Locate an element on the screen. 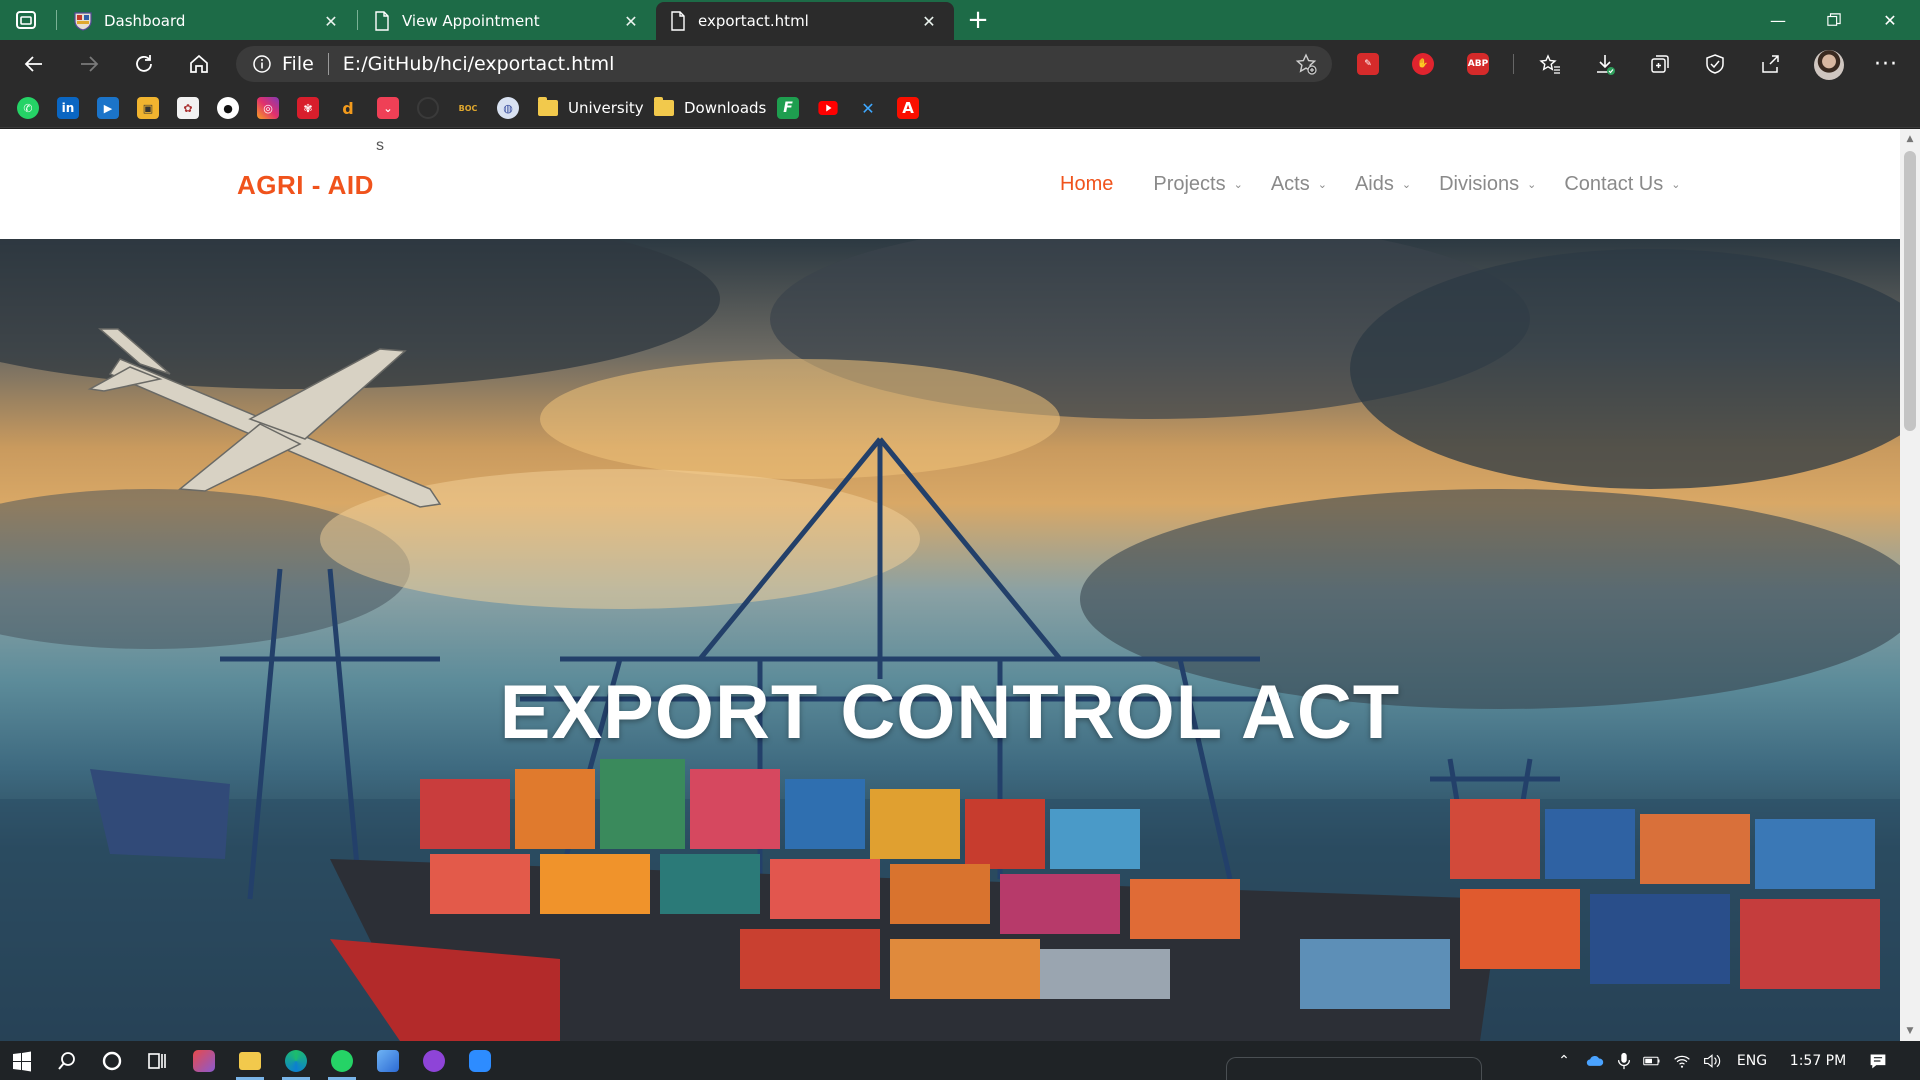 The width and height of the screenshot is (1920, 1080). wifi-icon is located at coordinates (1682, 1061).